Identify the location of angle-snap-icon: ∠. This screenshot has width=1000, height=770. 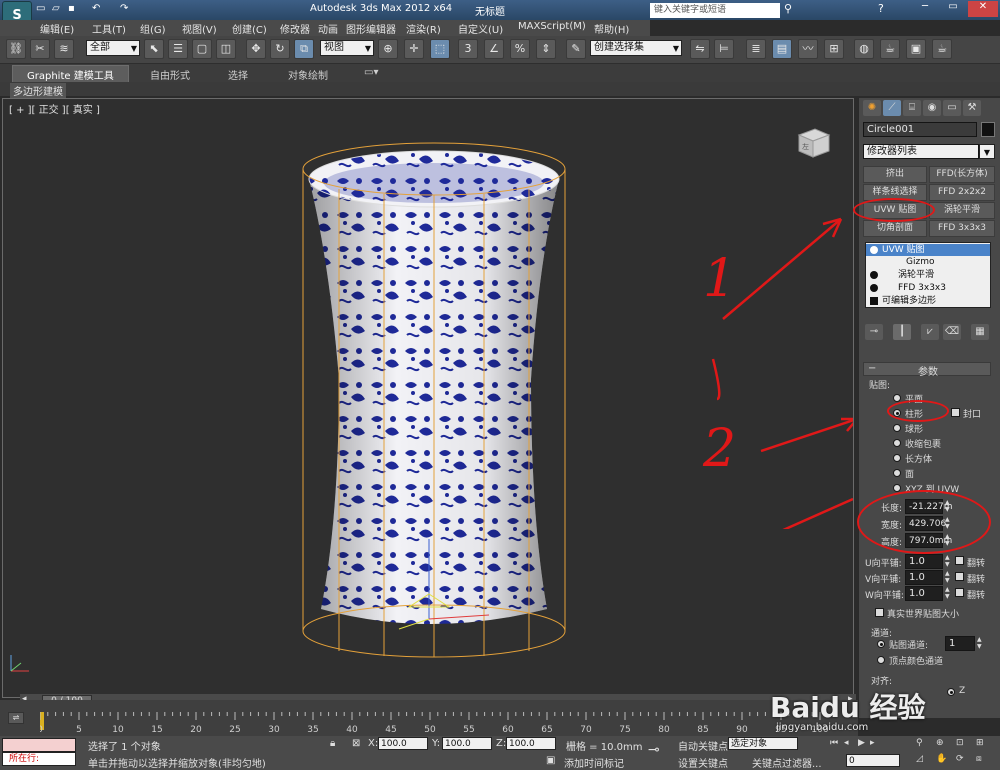
(494, 49).